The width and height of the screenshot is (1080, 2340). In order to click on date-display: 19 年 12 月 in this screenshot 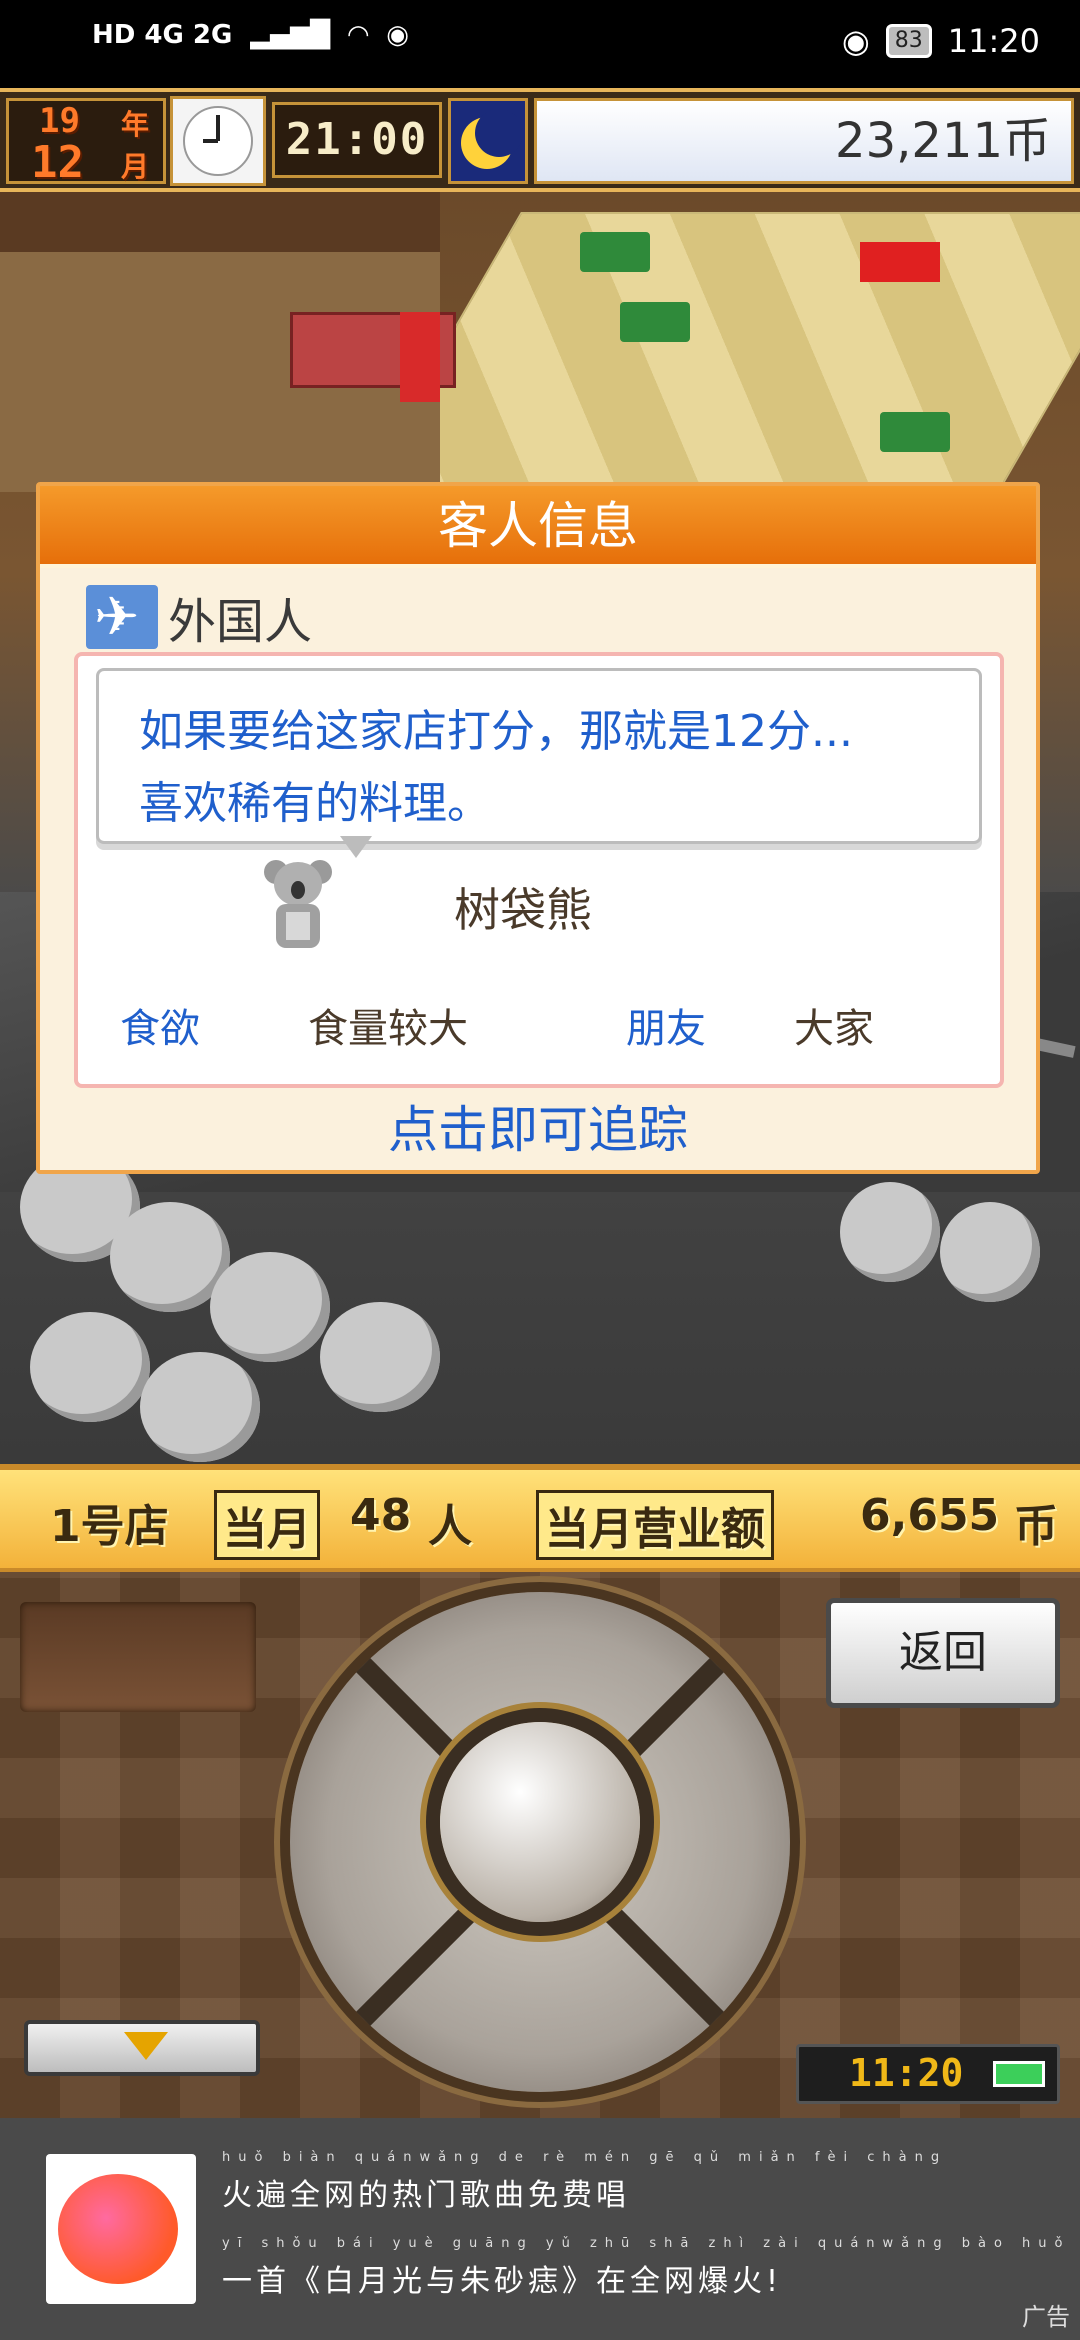, I will do `click(86, 143)`.